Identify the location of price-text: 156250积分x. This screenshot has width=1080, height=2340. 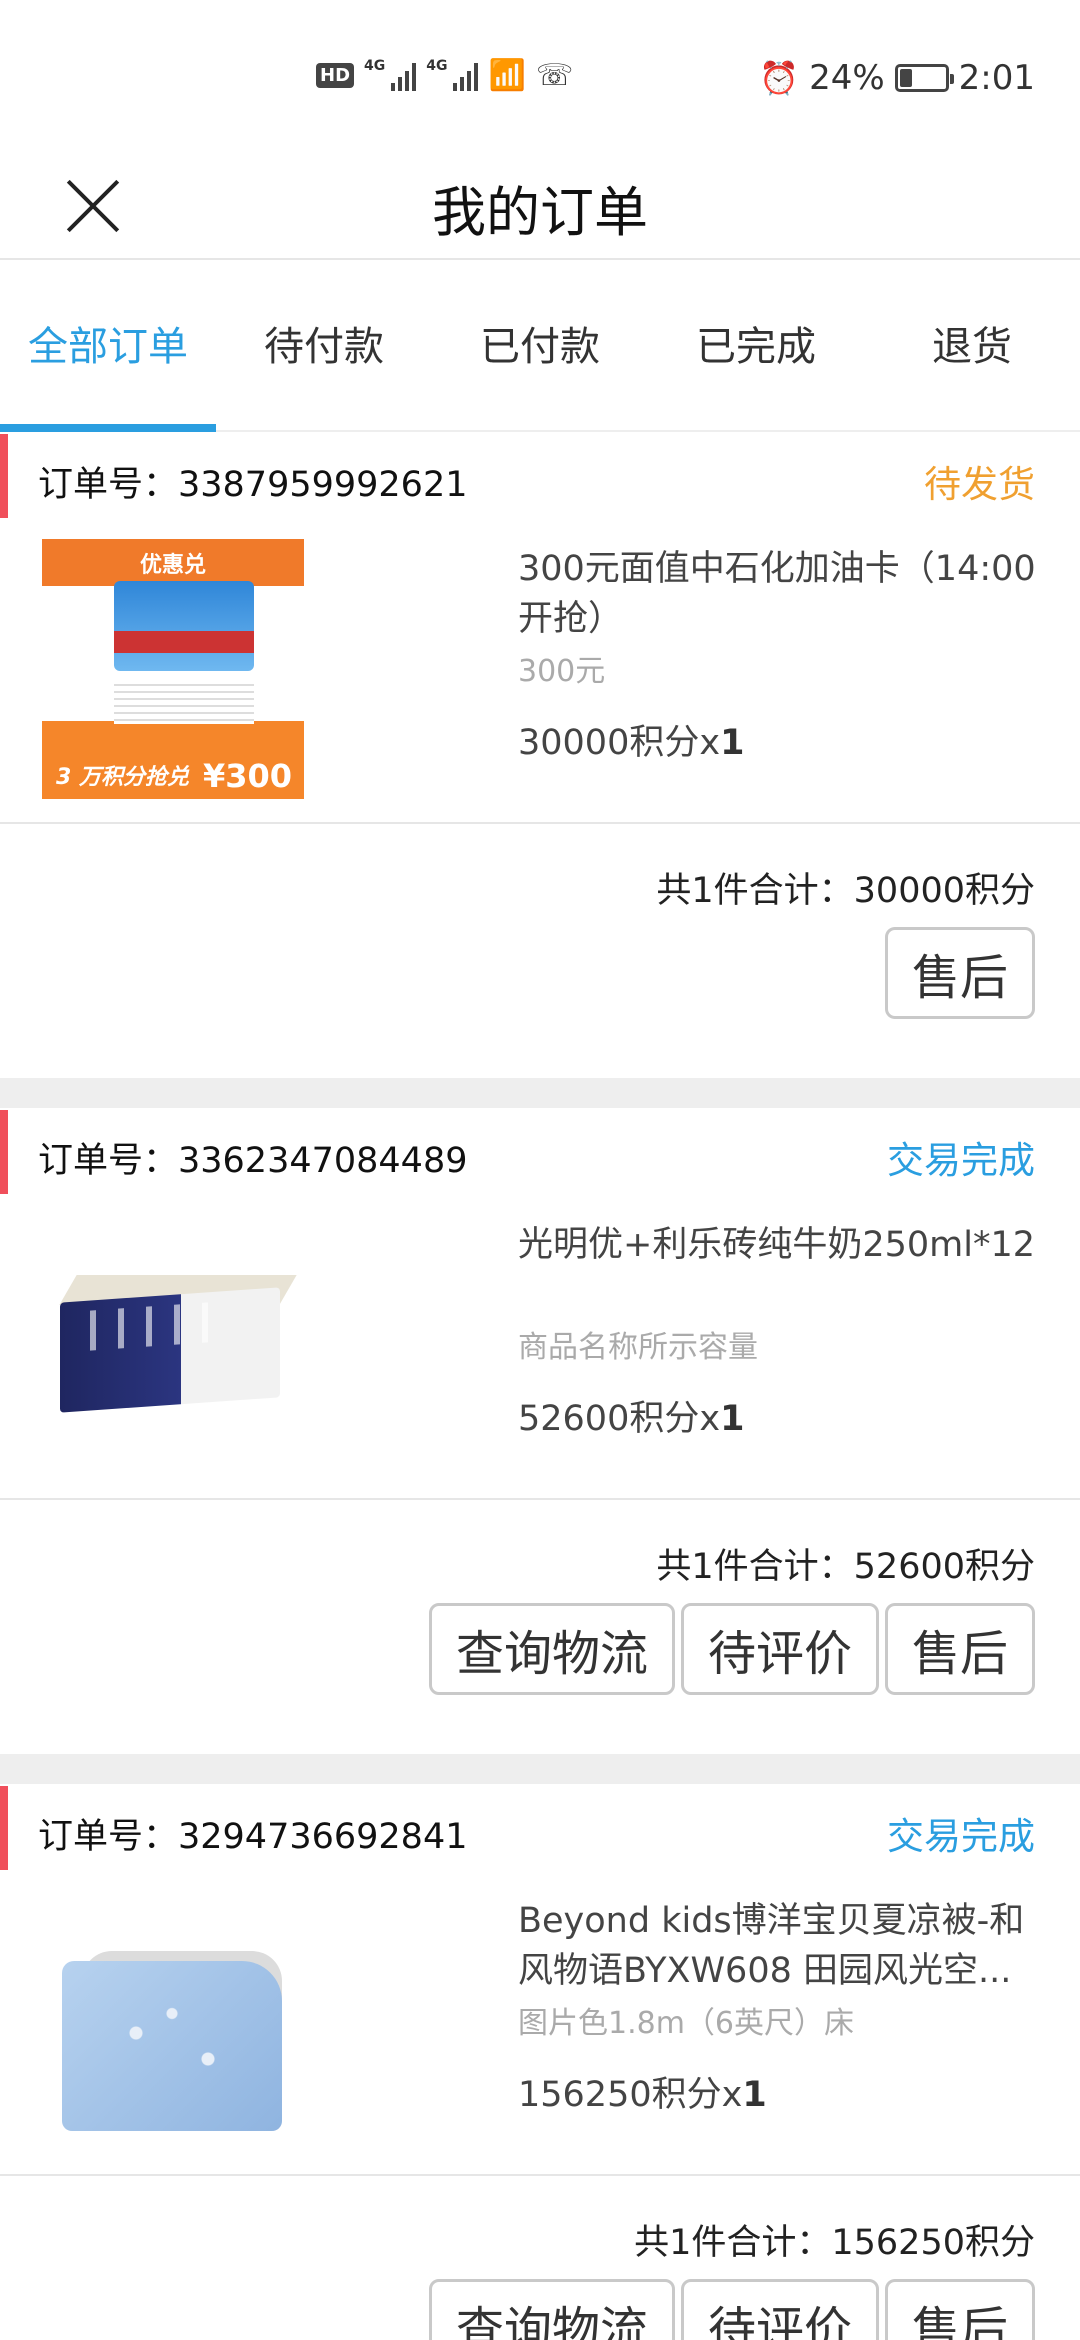
(630, 2095).